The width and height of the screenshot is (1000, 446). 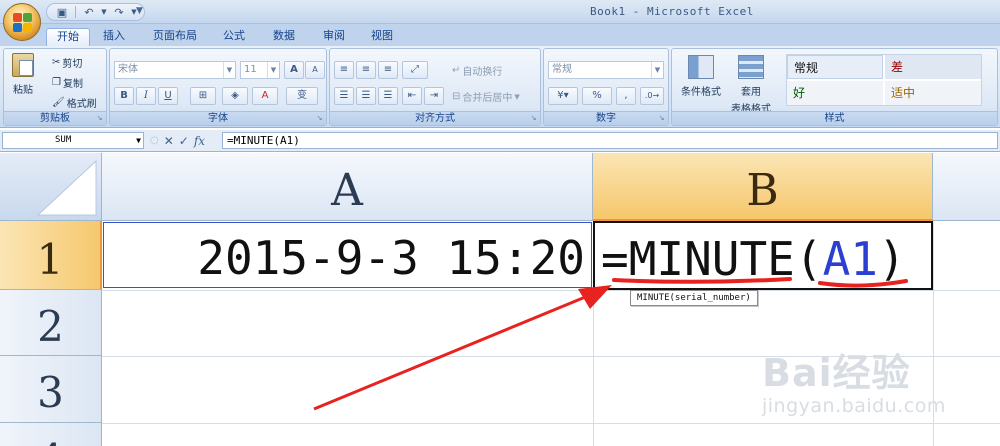 What do you see at coordinates (366, 70) in the screenshot?
I see `align-middle-button: ≡` at bounding box center [366, 70].